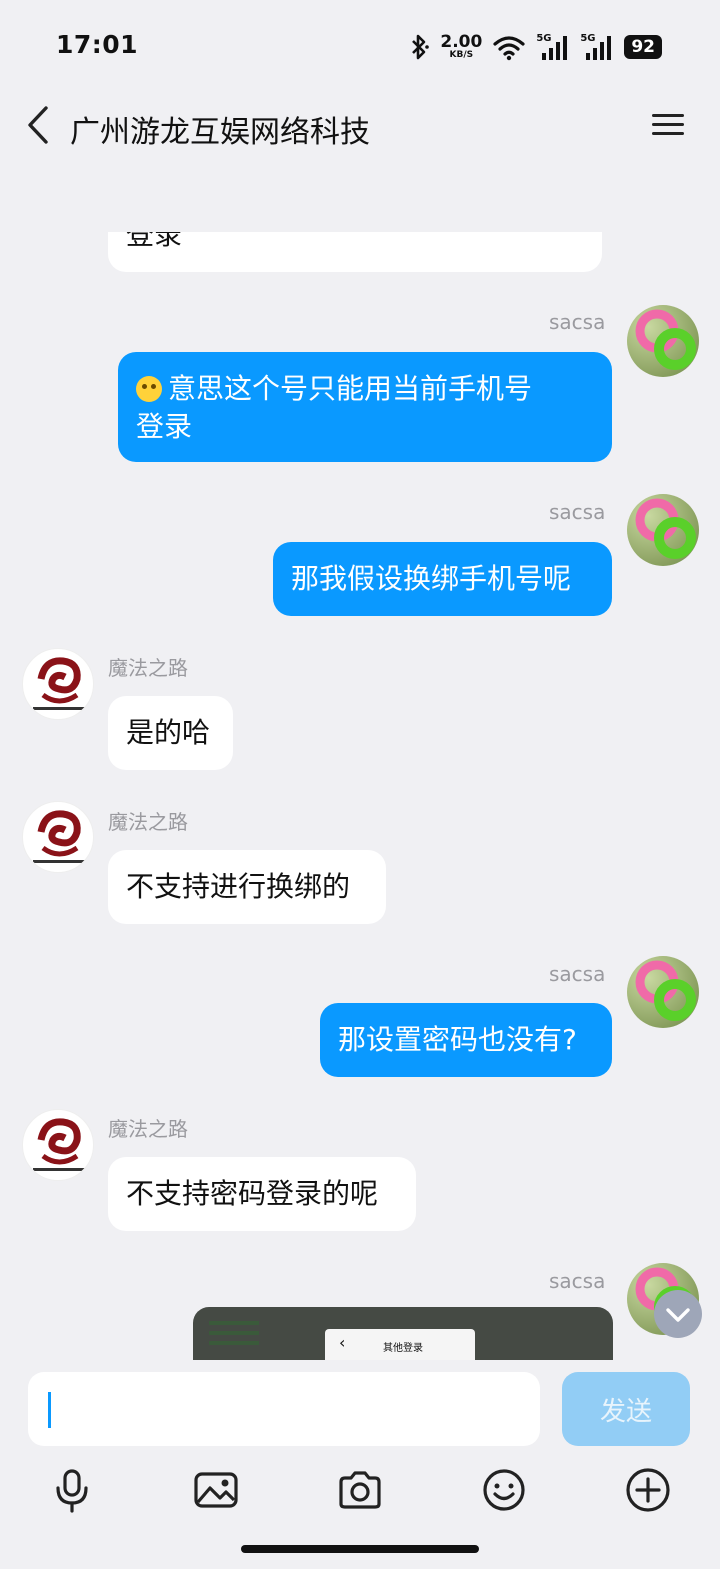 Image resolution: width=720 pixels, height=1569 pixels. I want to click on input-bar: 发送, so click(360, 1464).